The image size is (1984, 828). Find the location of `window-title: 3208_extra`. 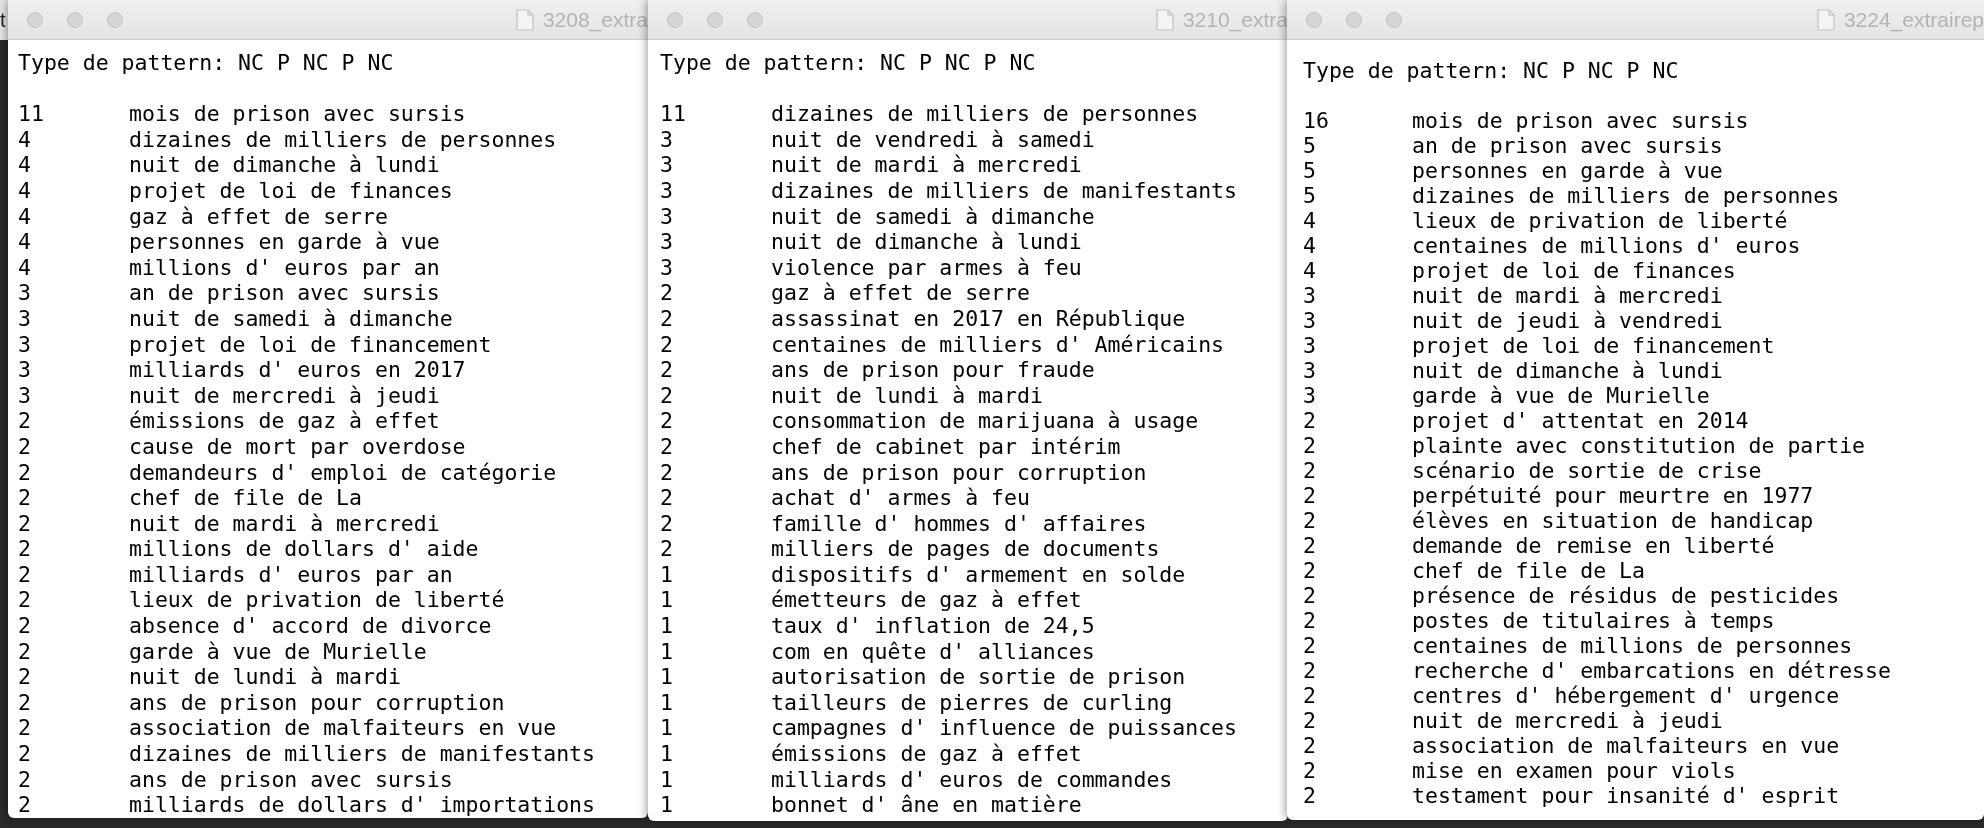

window-title: 3208_extra is located at coordinates (595, 19).